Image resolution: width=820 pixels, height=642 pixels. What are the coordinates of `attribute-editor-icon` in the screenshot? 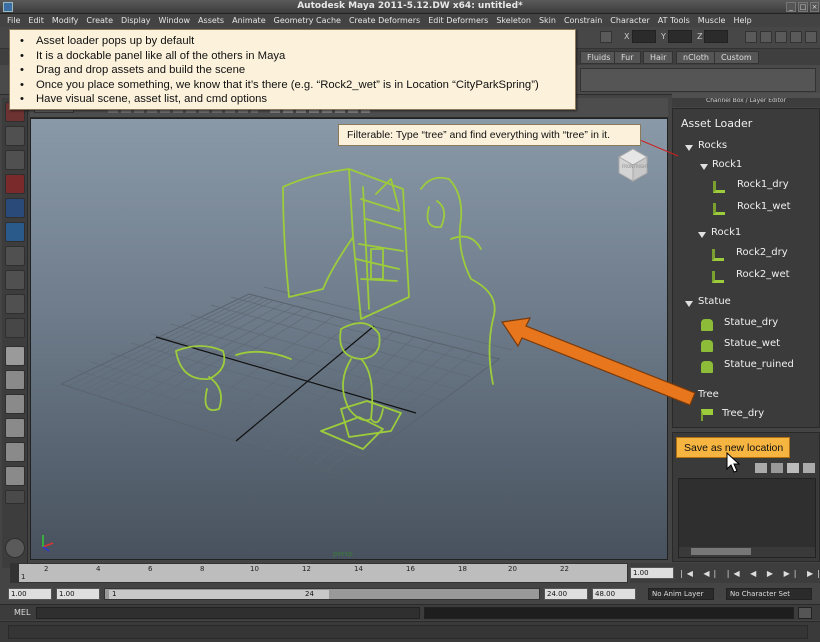 It's located at (796, 37).